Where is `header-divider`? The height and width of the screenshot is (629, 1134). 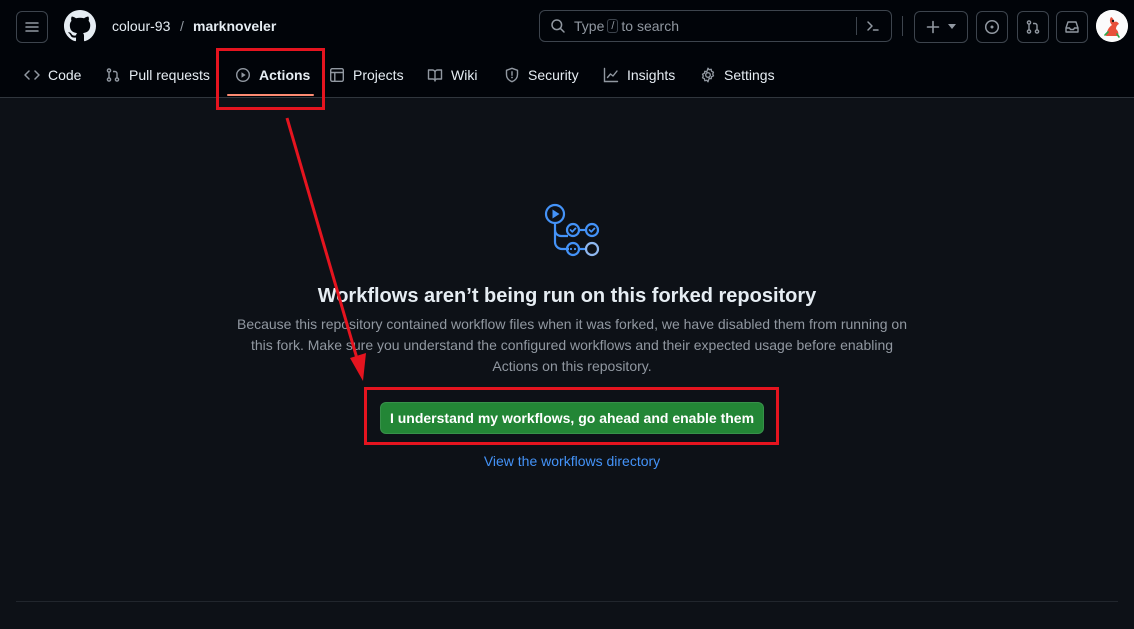
header-divider is located at coordinates (902, 26).